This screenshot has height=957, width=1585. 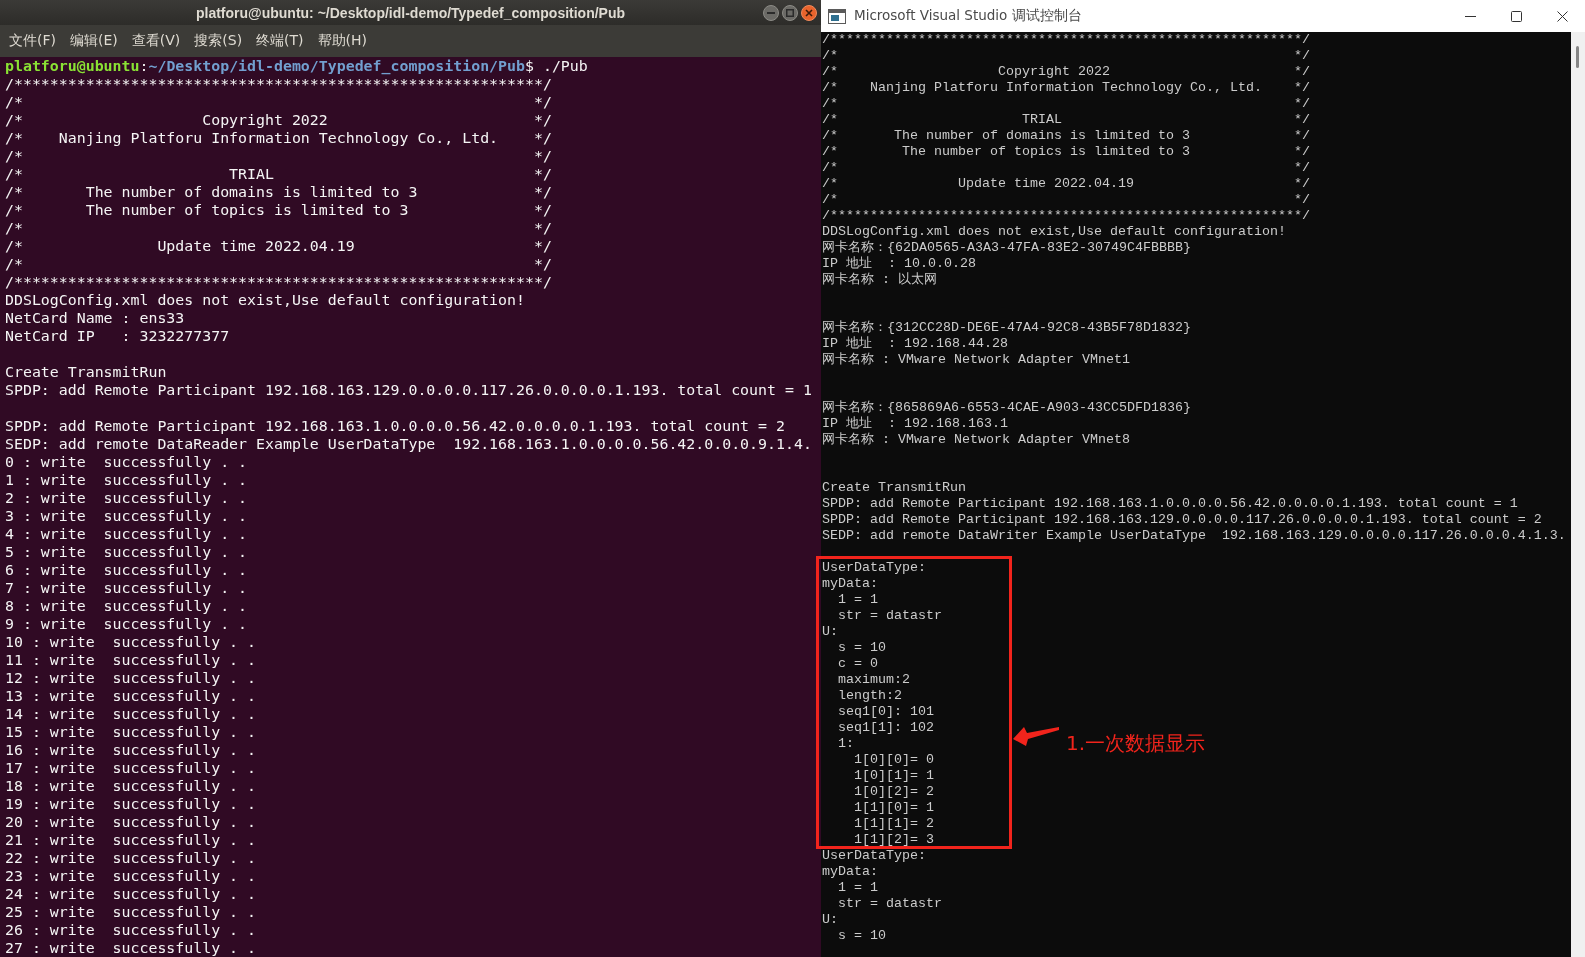 I want to click on prompt-line: platforu@ubuntu:~/Desktop/idl-demo/Typedef_composition/Pub$ ./Pub, so click(x=296, y=66).